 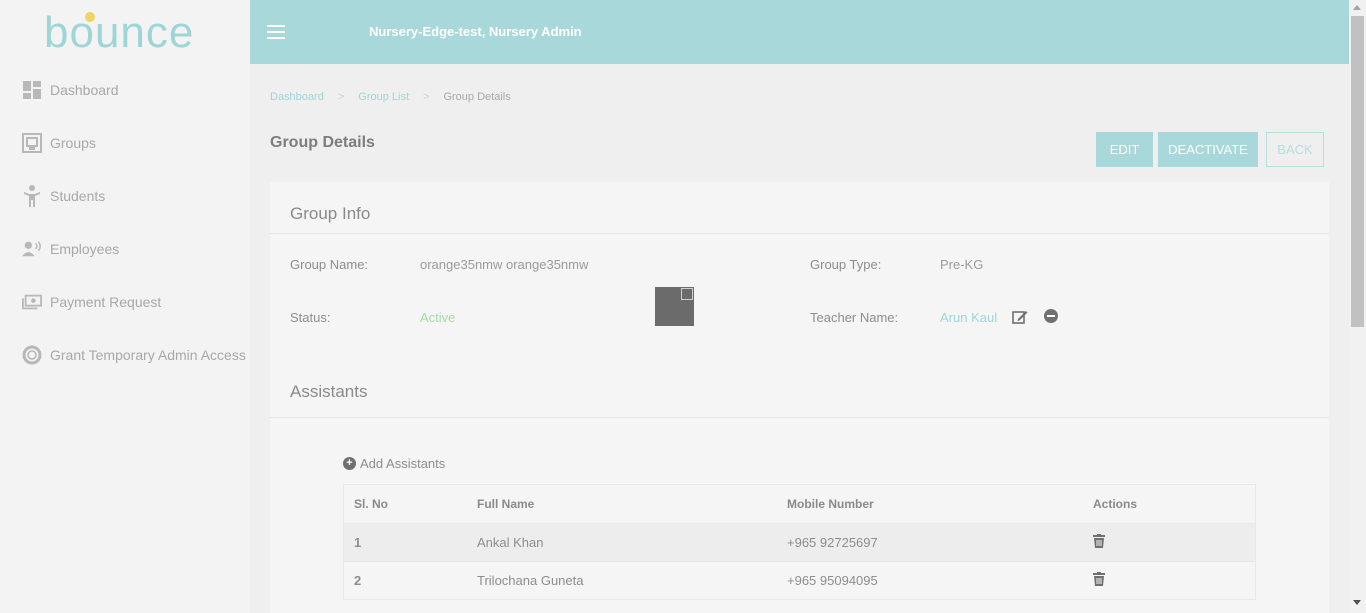 I want to click on teacher-name-label: Teacher Name:, so click(x=854, y=317).